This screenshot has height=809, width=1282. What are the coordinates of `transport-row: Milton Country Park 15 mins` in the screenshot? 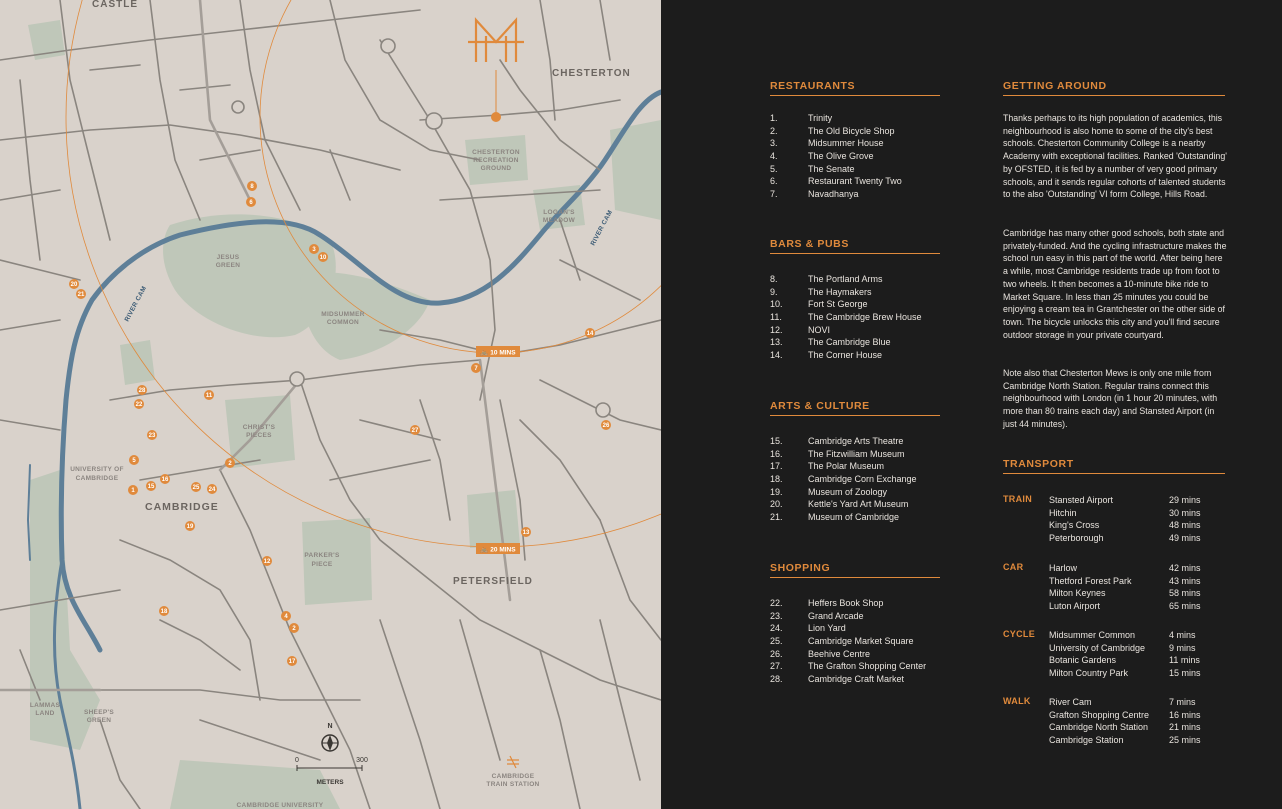 It's located at (1125, 673).